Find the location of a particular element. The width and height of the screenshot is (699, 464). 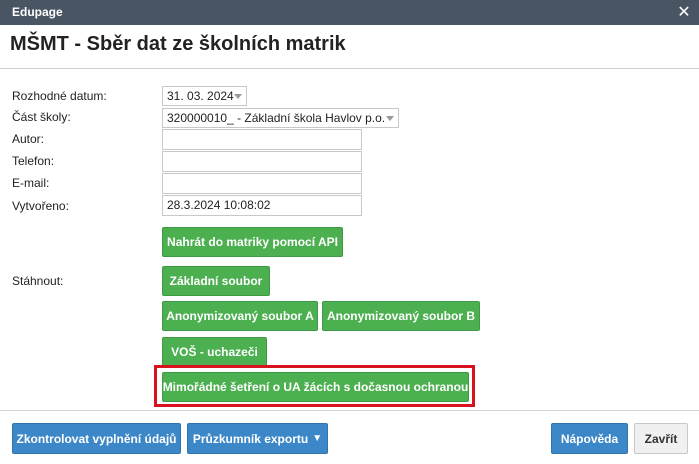

window-titlebar: Edupage ✕ is located at coordinates (349, 12).